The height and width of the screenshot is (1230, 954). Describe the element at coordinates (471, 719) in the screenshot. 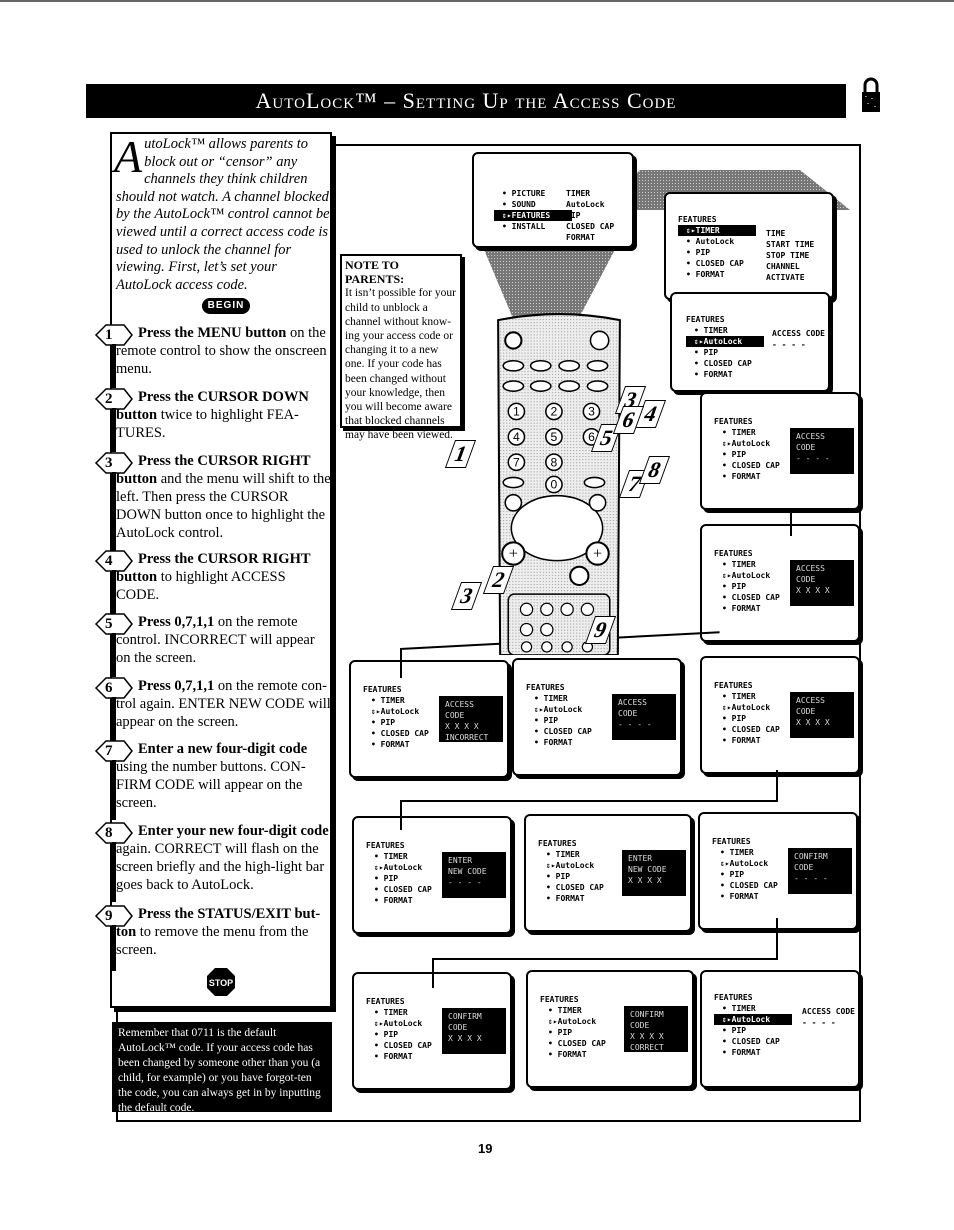

I see `code-entry-display: ACCESS CODE X X X X INCORRECT` at that location.